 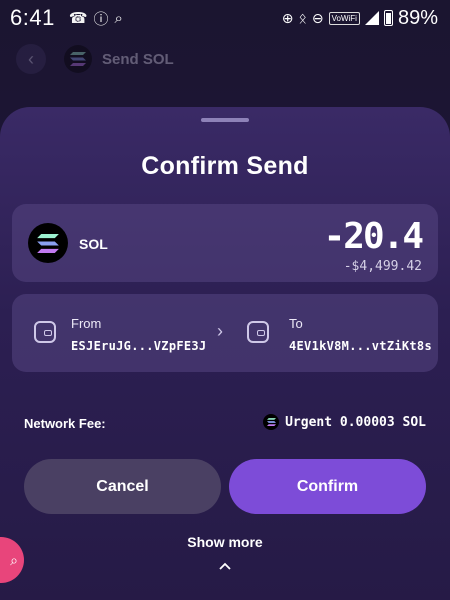 What do you see at coordinates (225, 120) in the screenshot?
I see `sheet-handle` at bounding box center [225, 120].